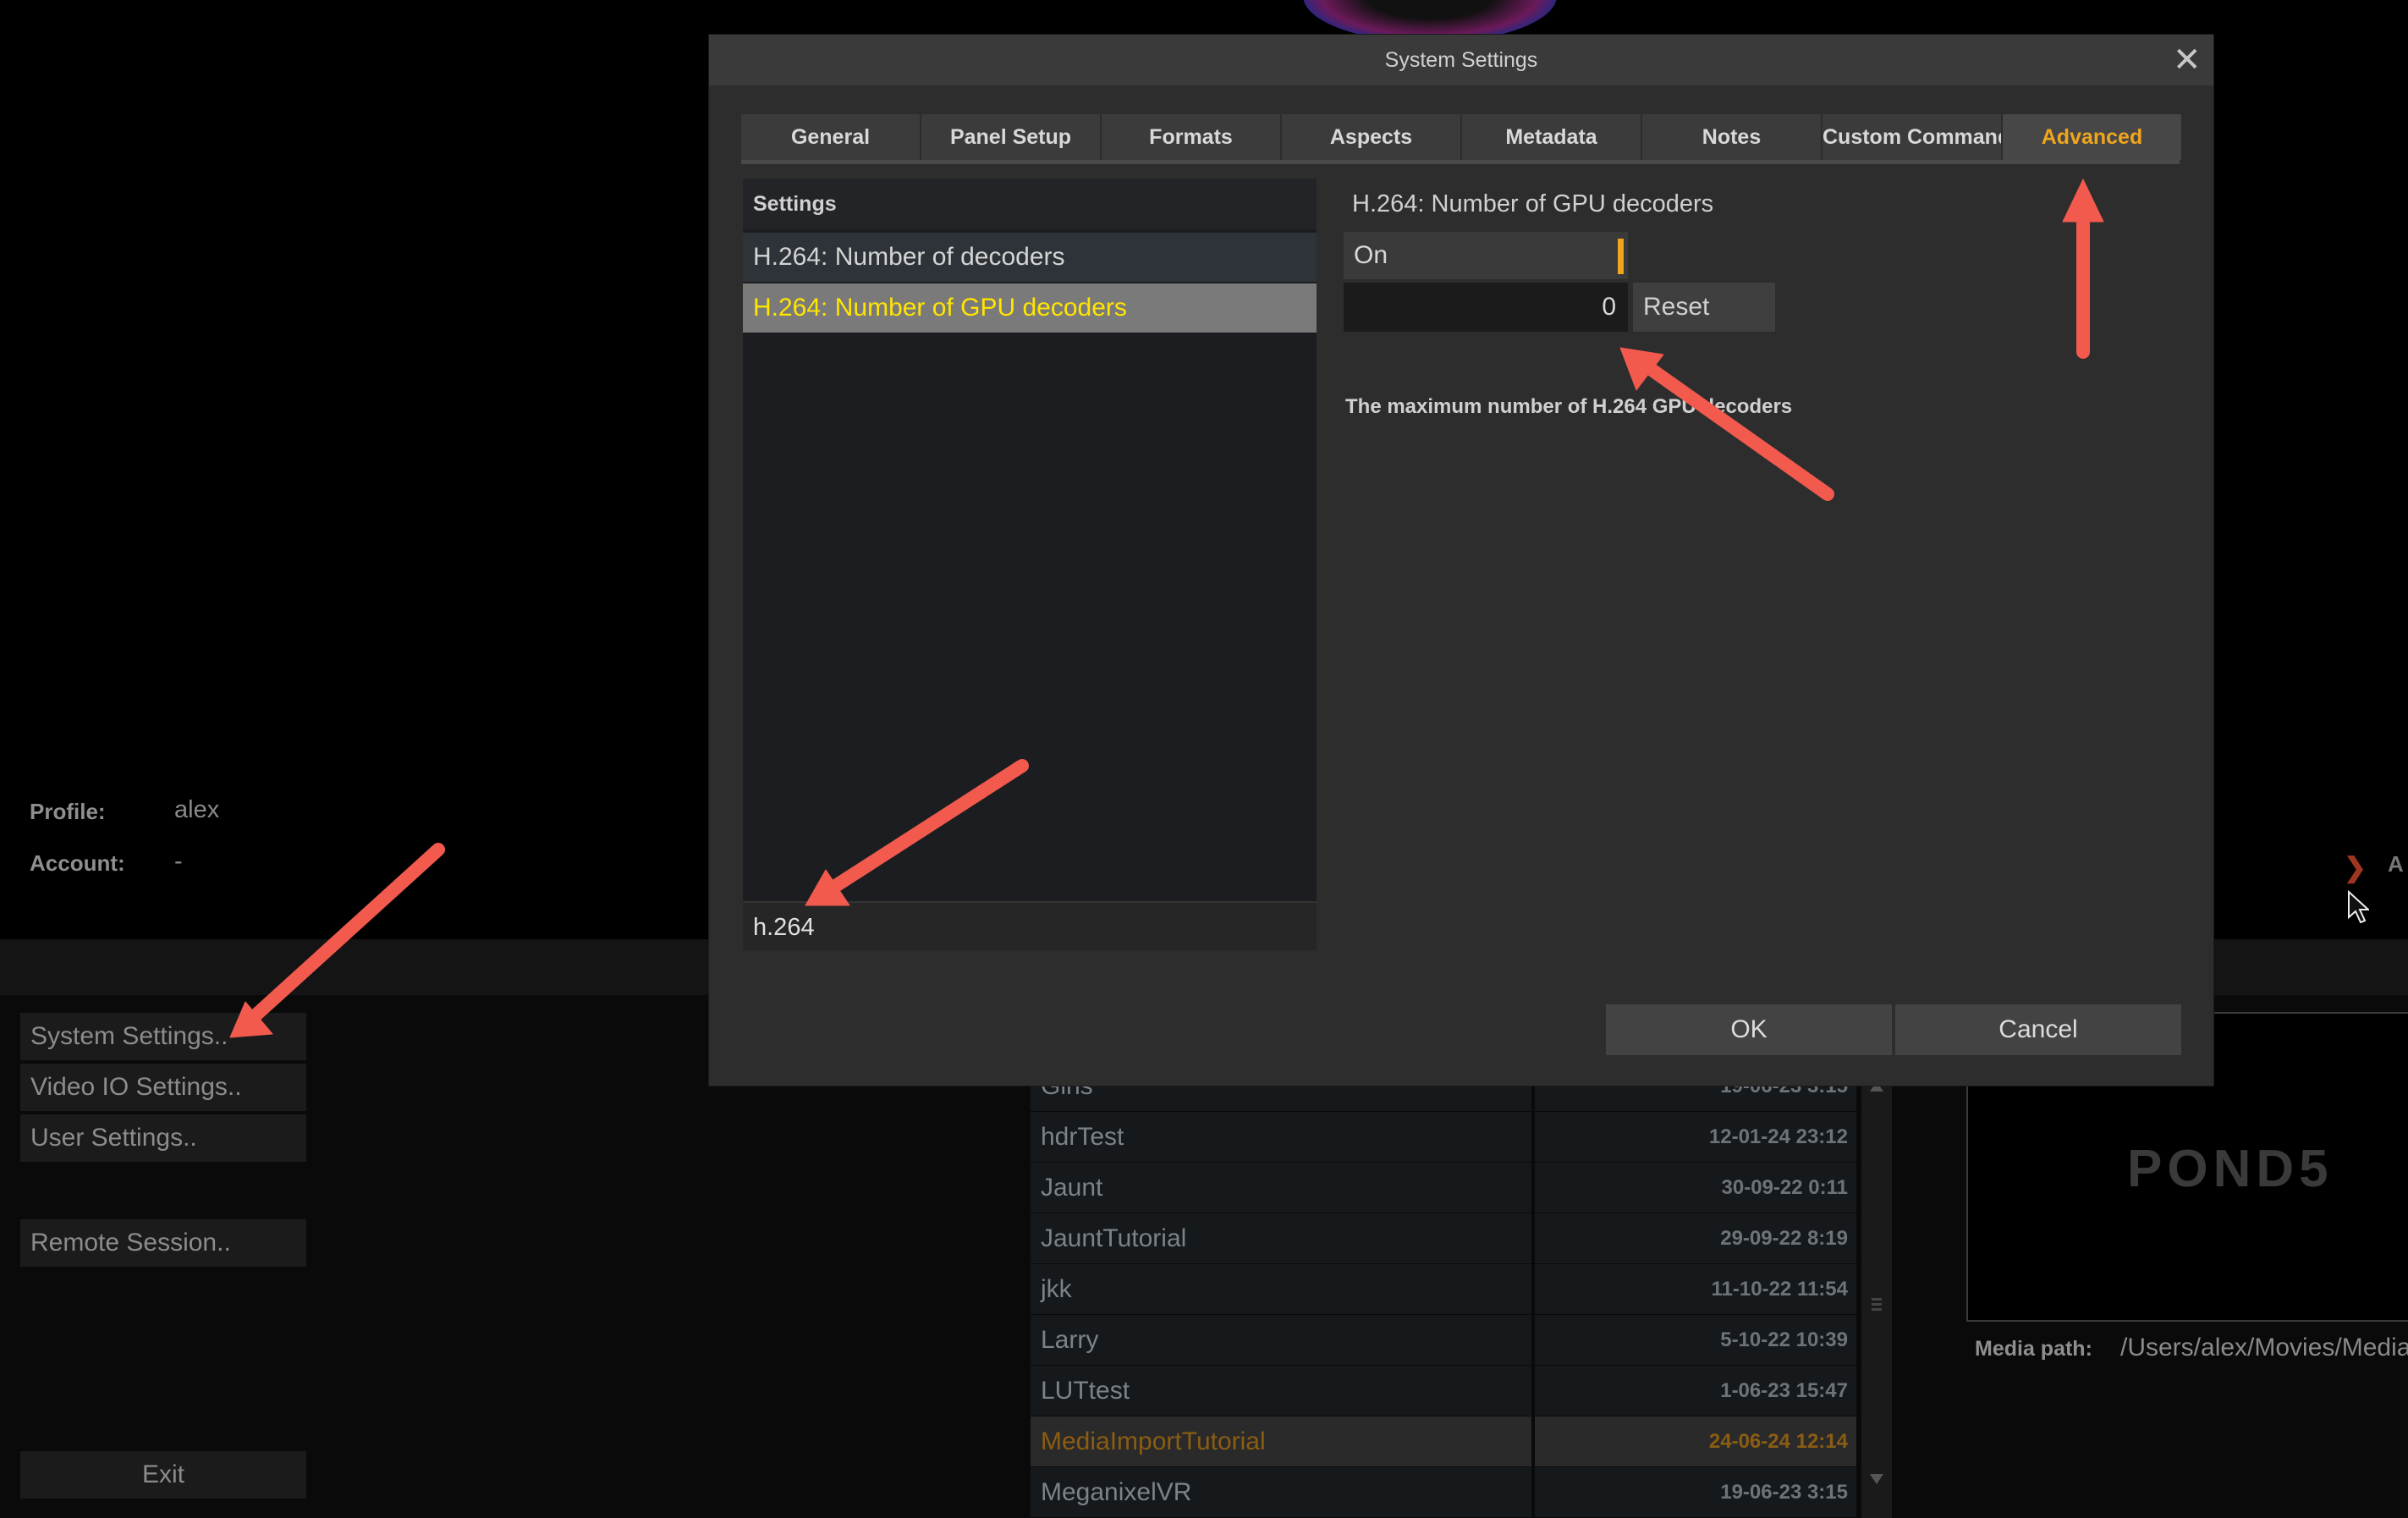  Describe the element at coordinates (1876, 1479) in the screenshot. I see `scroll-down-icon` at that location.